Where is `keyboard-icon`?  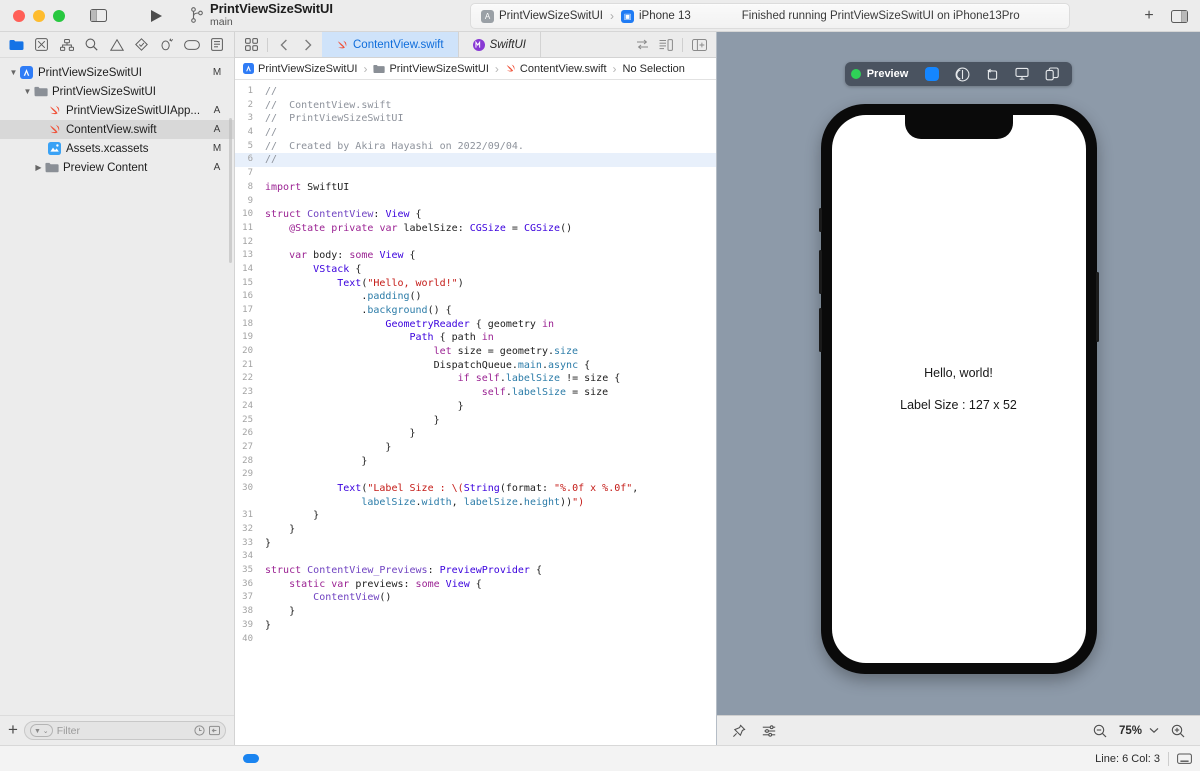
keyboard-icon is located at coordinates (1184, 759).